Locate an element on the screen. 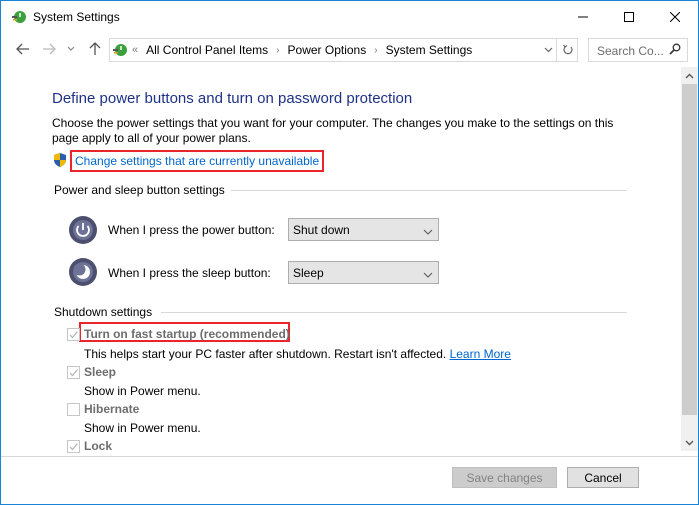 Image resolution: width=699 pixels, height=505 pixels. refresh-button is located at coordinates (567, 50).